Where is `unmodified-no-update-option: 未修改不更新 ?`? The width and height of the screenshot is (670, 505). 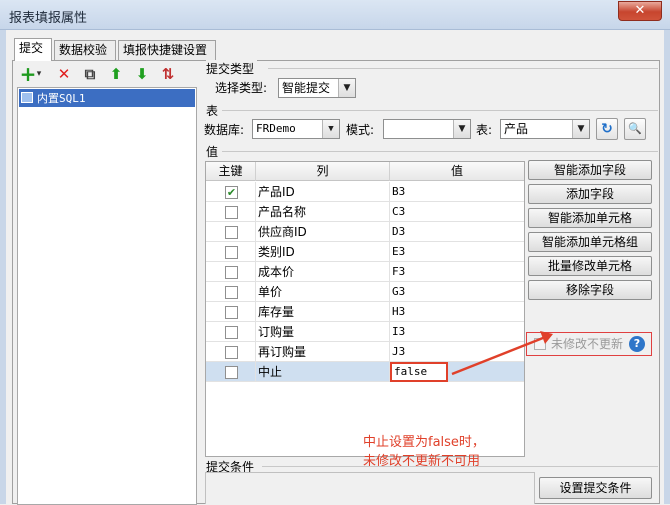 unmodified-no-update-option: 未修改不更新 ? is located at coordinates (589, 344).